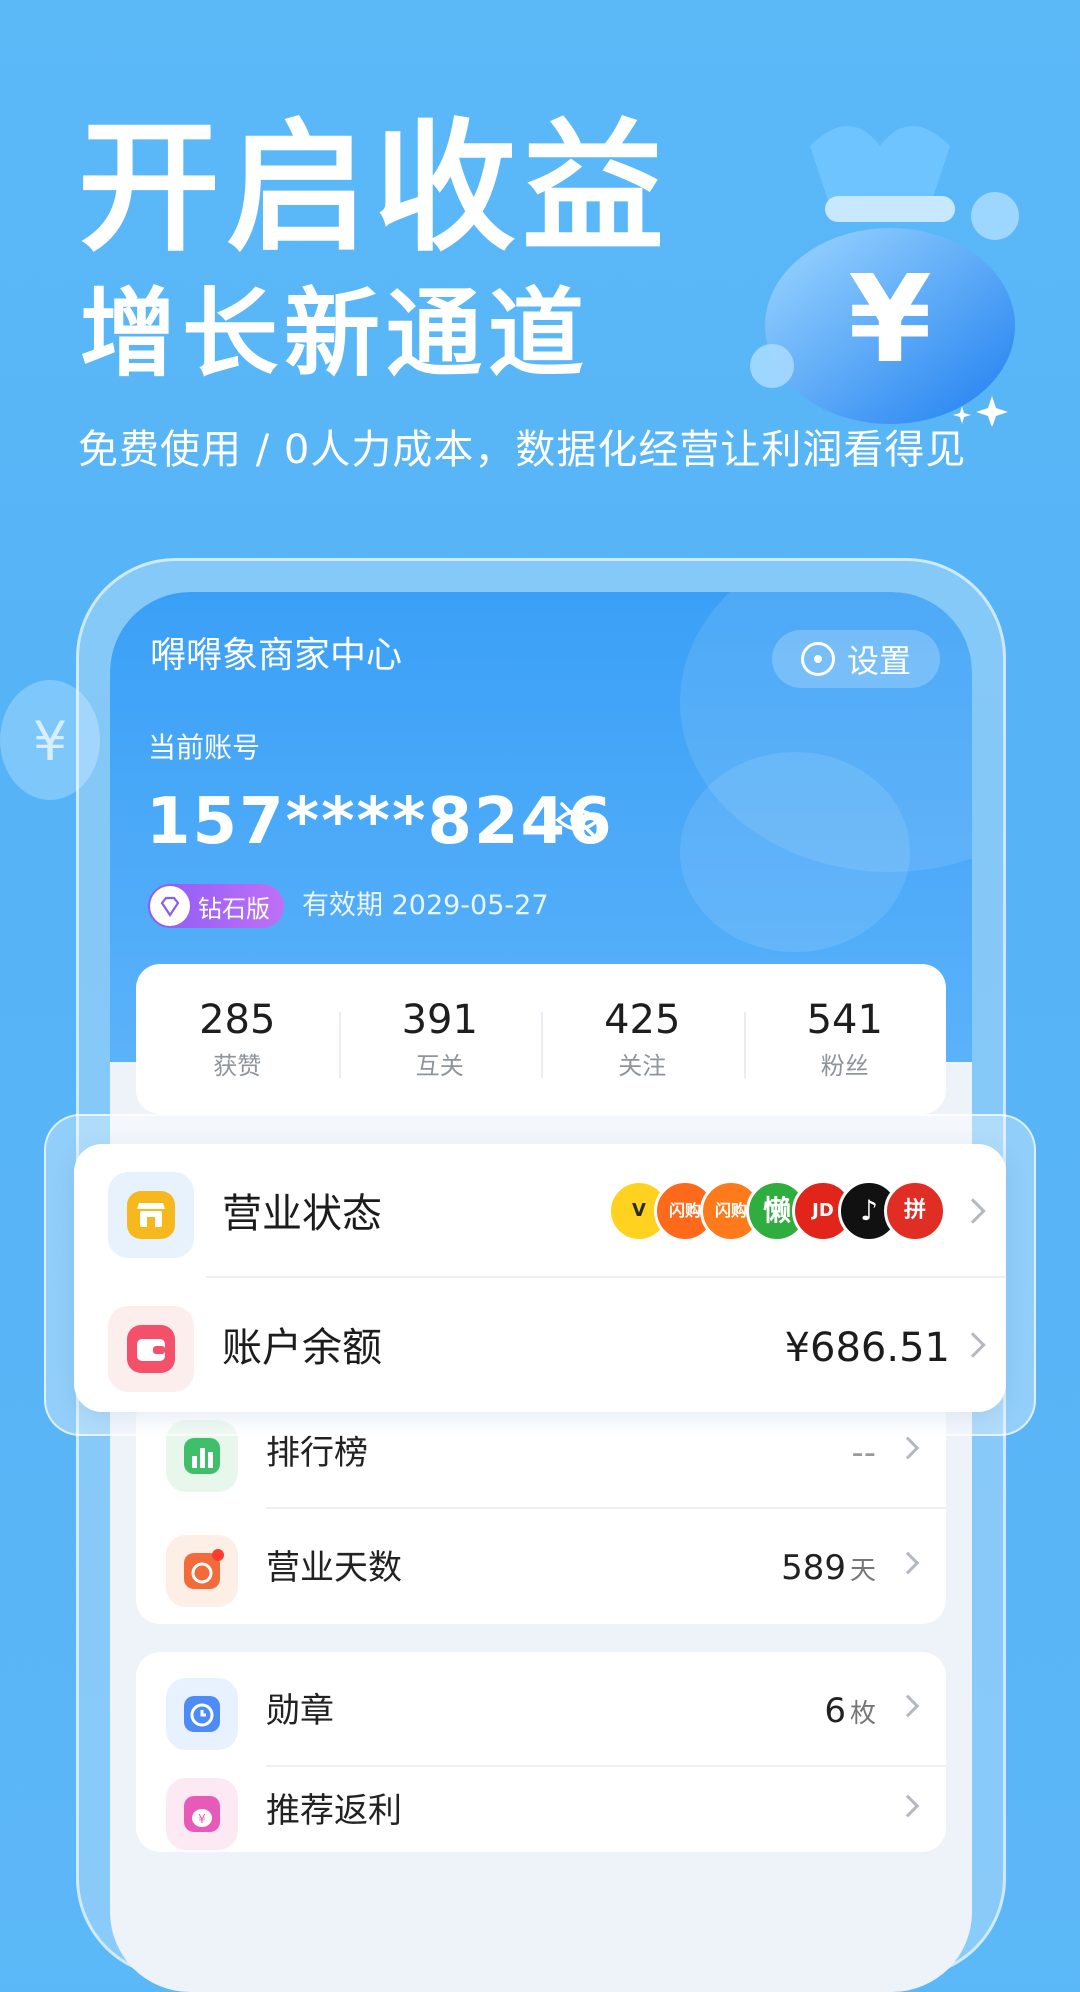  What do you see at coordinates (374, 188) in the screenshot?
I see `hero-title: 开启收益` at bounding box center [374, 188].